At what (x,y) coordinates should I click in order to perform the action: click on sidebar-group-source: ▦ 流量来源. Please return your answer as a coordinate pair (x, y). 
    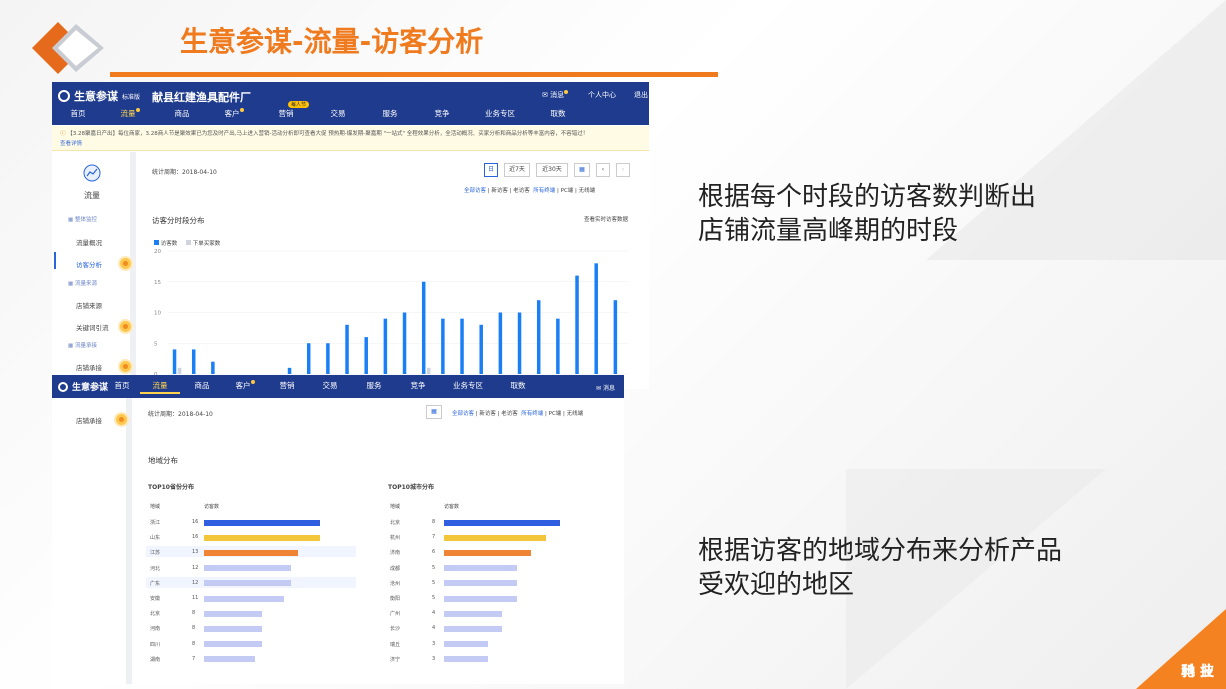
    Looking at the image, I should click on (82, 283).